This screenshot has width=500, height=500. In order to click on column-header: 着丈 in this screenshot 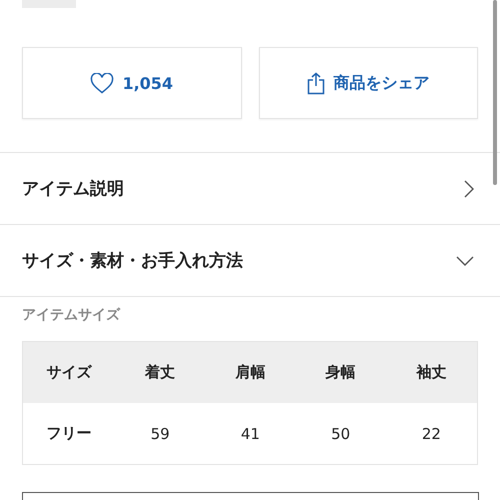, I will do `click(160, 372)`.